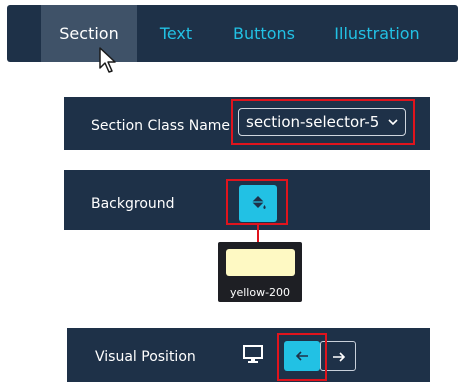 The height and width of the screenshot is (389, 462). I want to click on visual-position-label: Visual Position, so click(145, 357).